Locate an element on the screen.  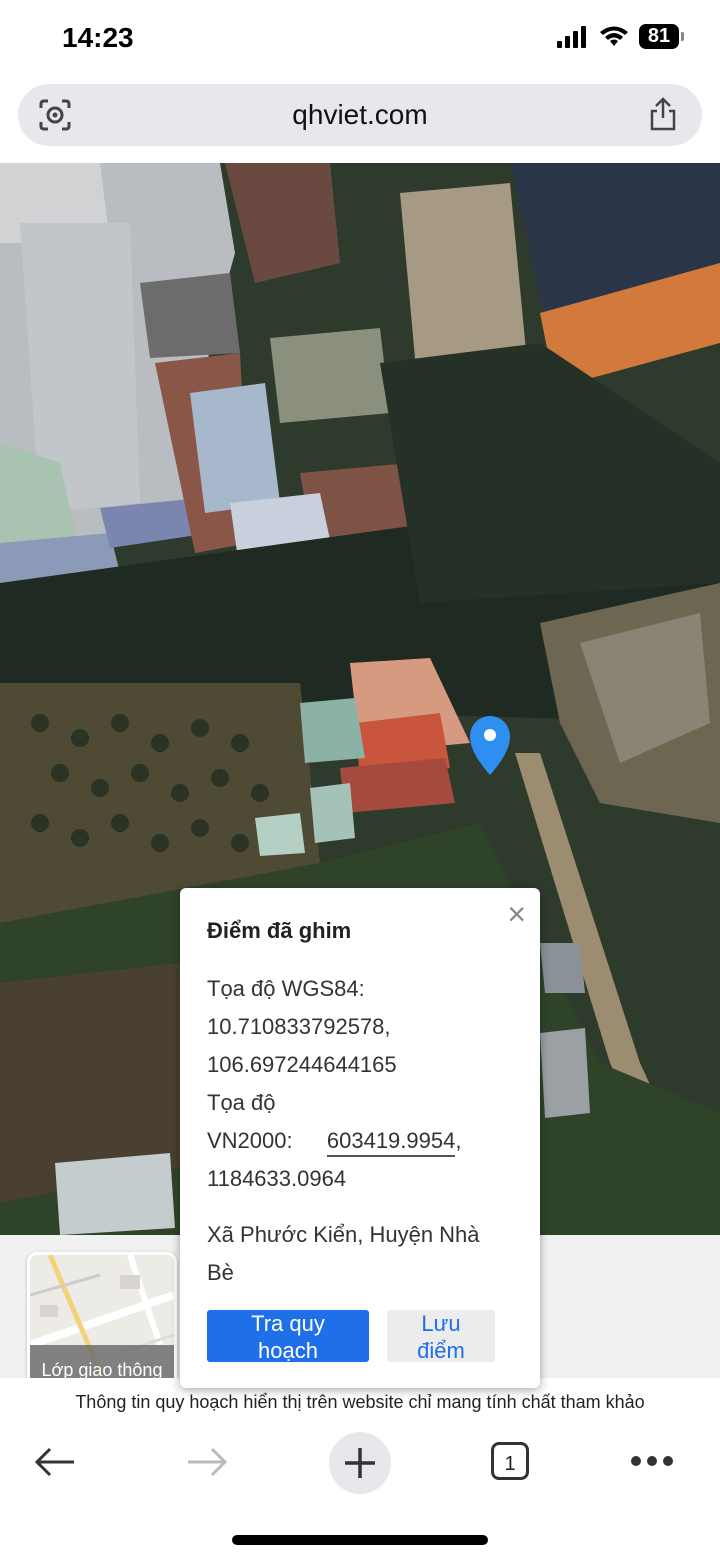
lookup-planning-button: Tra quy hoạch is located at coordinates (288, 1336).